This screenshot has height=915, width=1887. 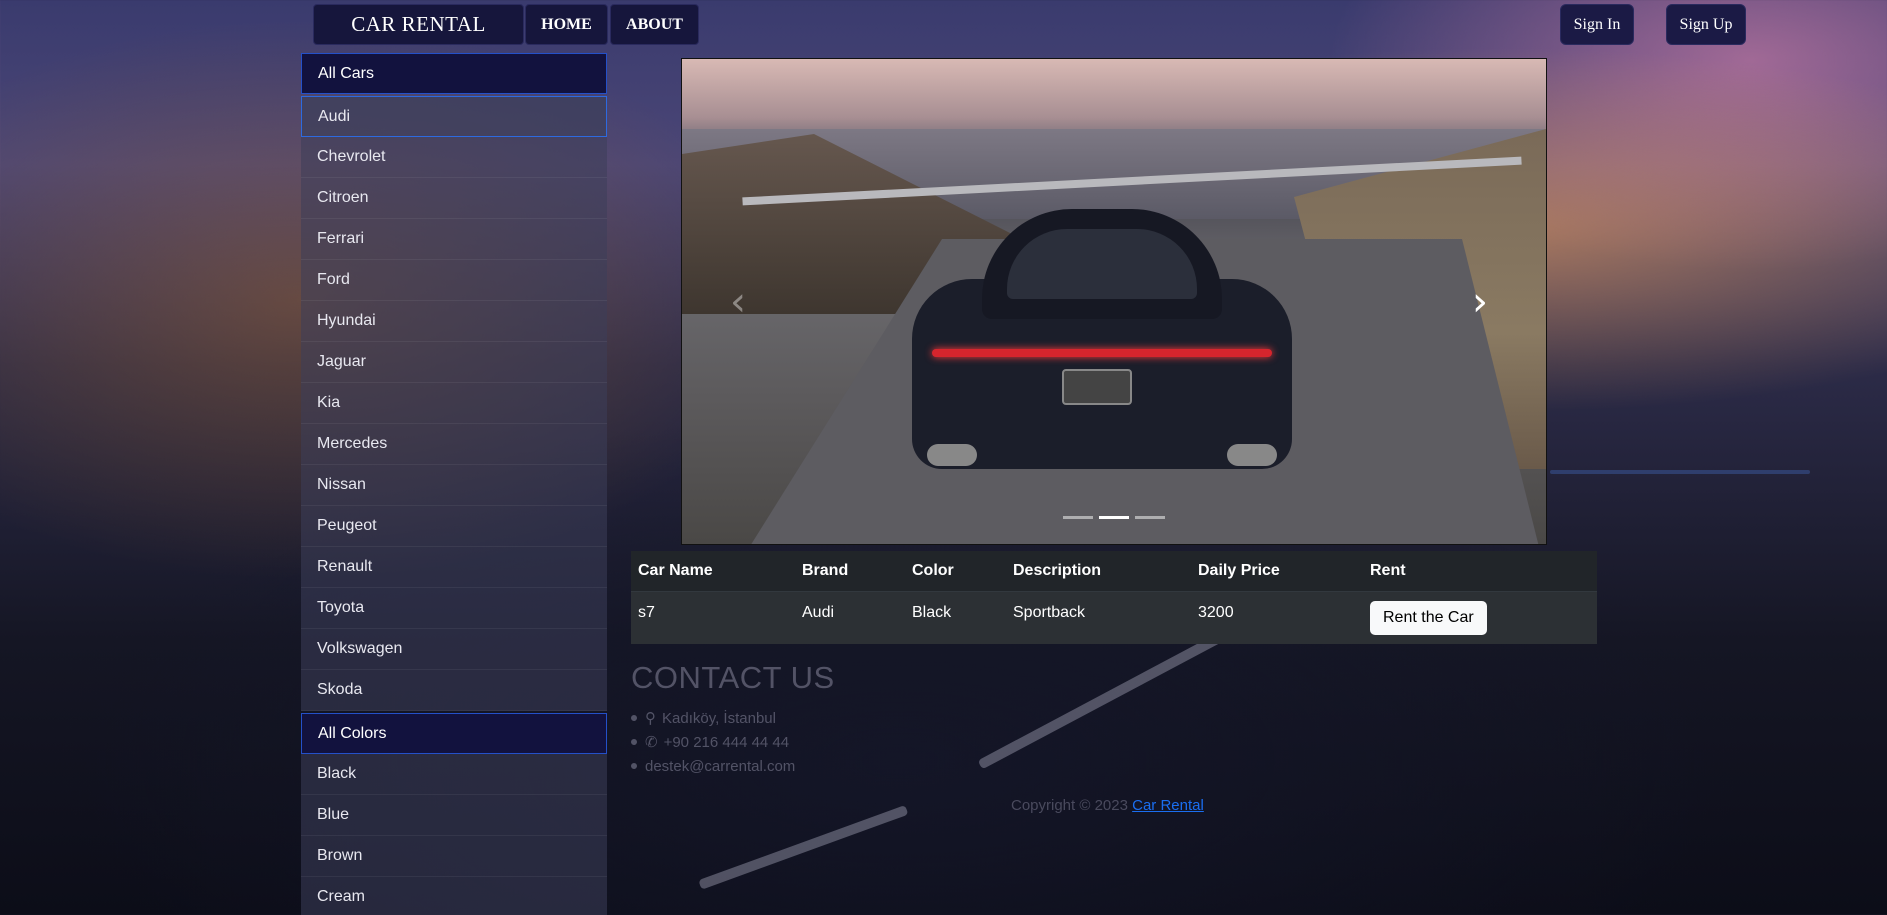 What do you see at coordinates (454, 73) in the screenshot?
I see `all-cars-item: All Cars` at bounding box center [454, 73].